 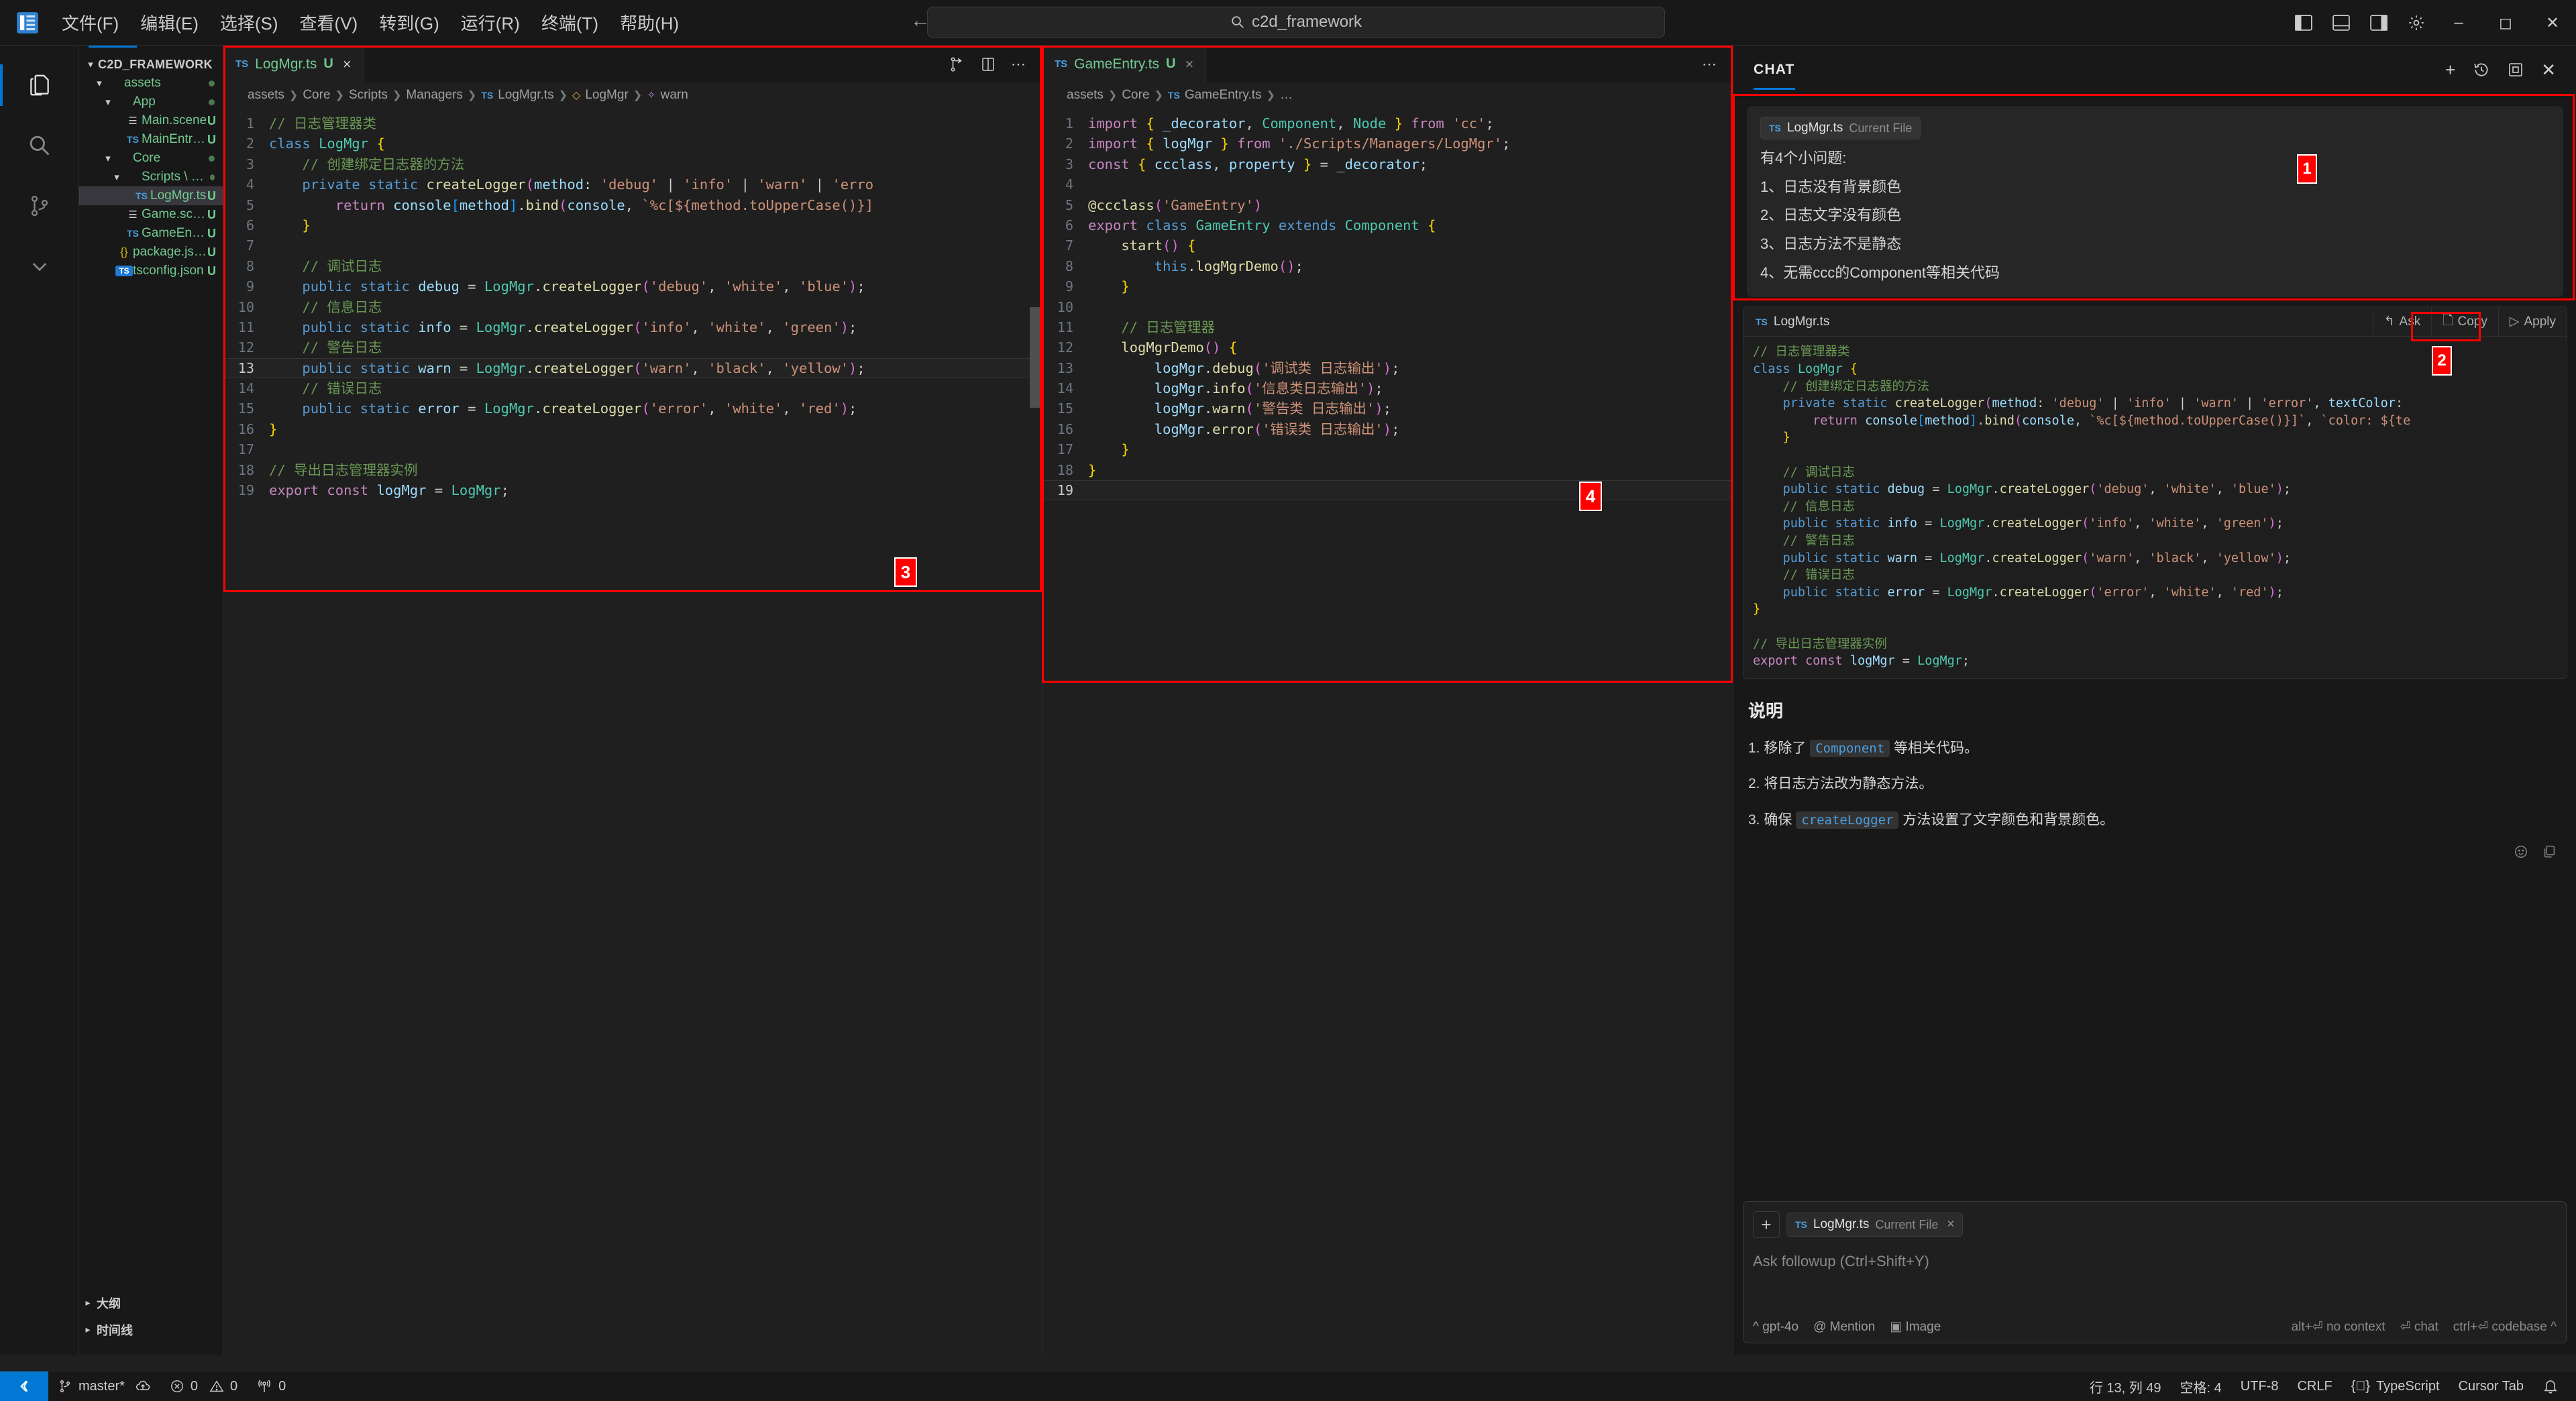 What do you see at coordinates (329, 22) in the screenshot?
I see `menu-view: 查看(V)` at bounding box center [329, 22].